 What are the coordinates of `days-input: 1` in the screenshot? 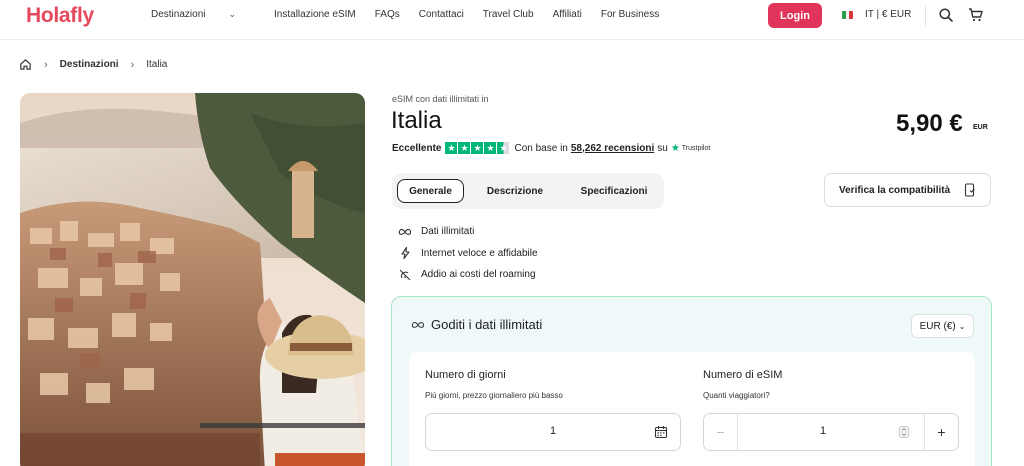 It's located at (553, 432).